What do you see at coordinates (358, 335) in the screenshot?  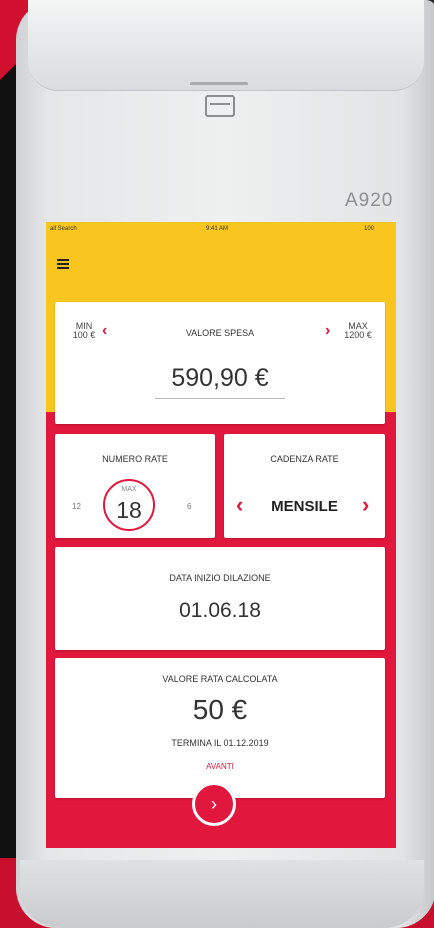 I see `max-value: 1200 €` at bounding box center [358, 335].